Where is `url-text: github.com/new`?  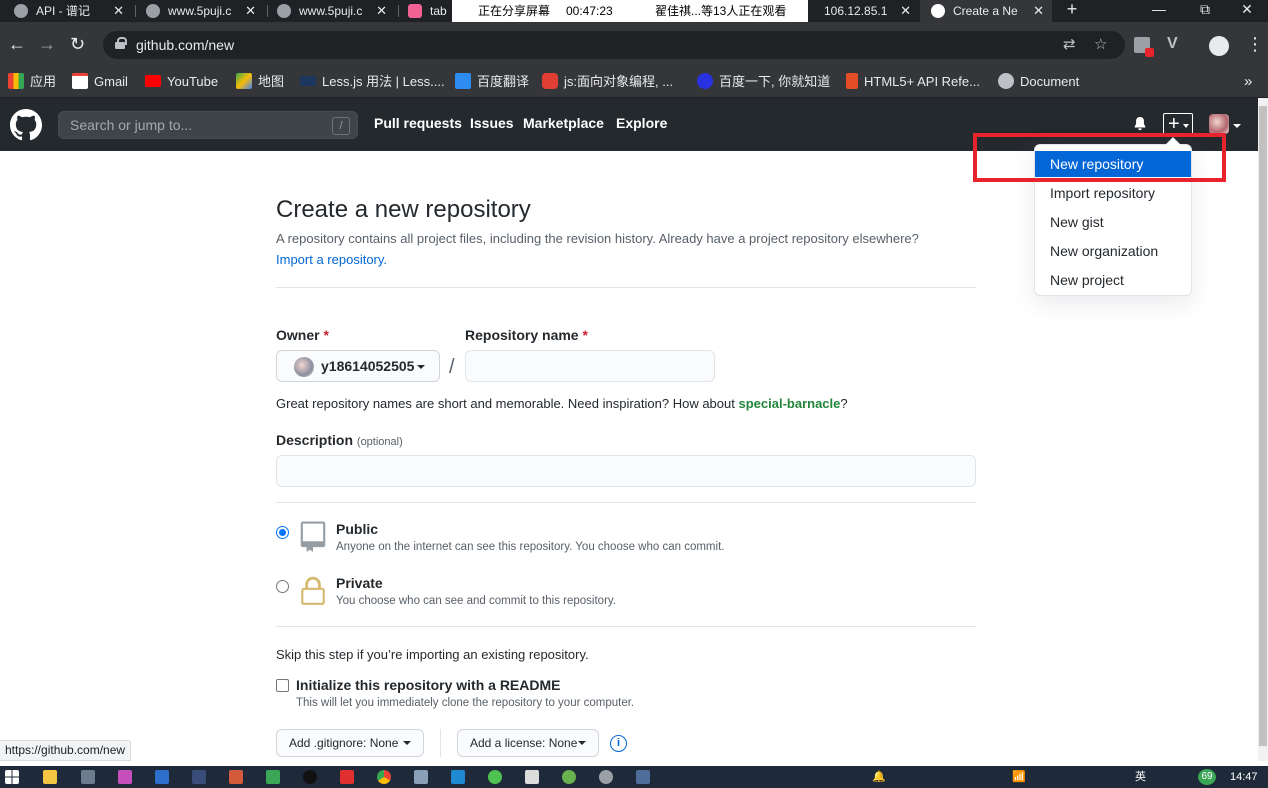 url-text: github.com/new is located at coordinates (185, 45).